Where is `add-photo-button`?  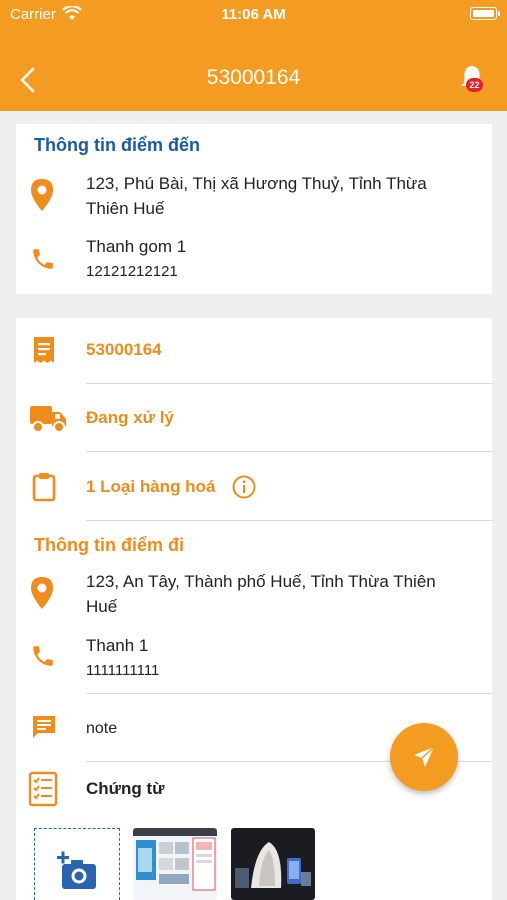 add-photo-button is located at coordinates (77, 864).